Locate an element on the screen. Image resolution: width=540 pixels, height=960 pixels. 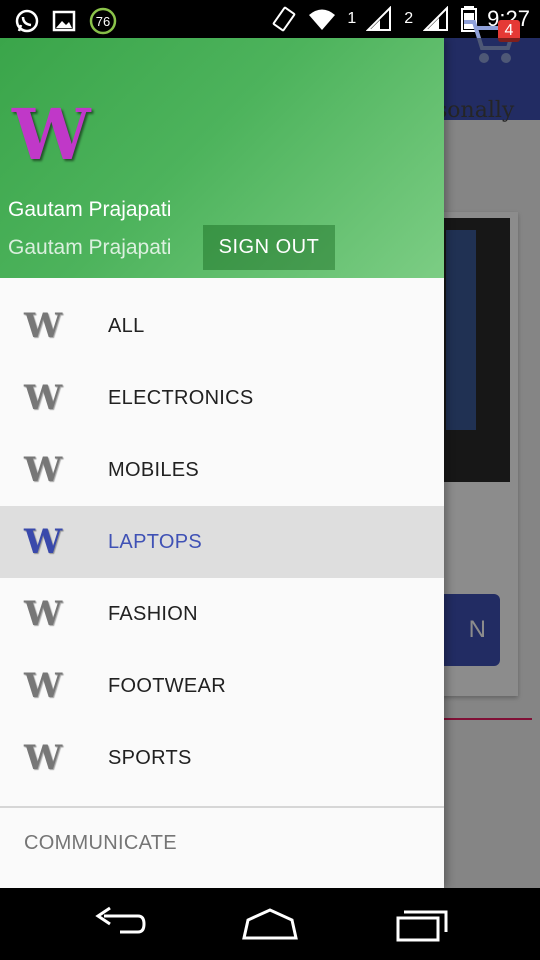
vibrate-icon is located at coordinates (284, 19).